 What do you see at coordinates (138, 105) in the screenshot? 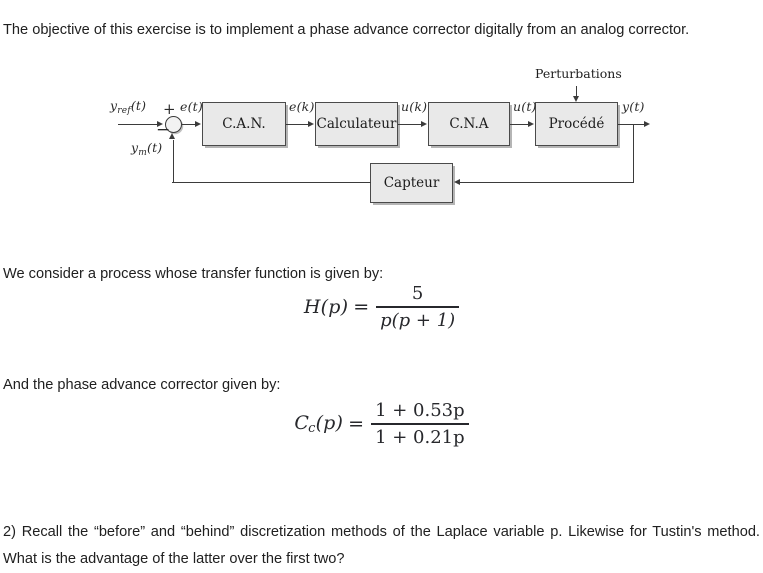
I see `signal-label-yref-arg: (t)` at bounding box center [138, 105].